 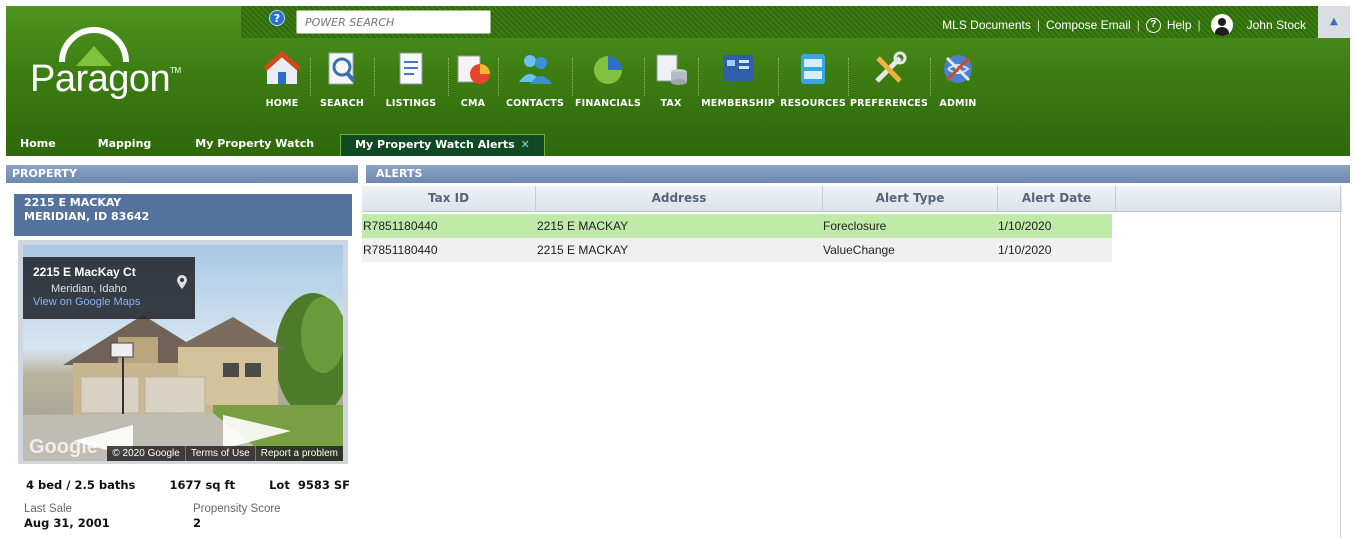 What do you see at coordinates (435, 144) in the screenshot?
I see `tab-label: My Property Watch Alerts` at bounding box center [435, 144].